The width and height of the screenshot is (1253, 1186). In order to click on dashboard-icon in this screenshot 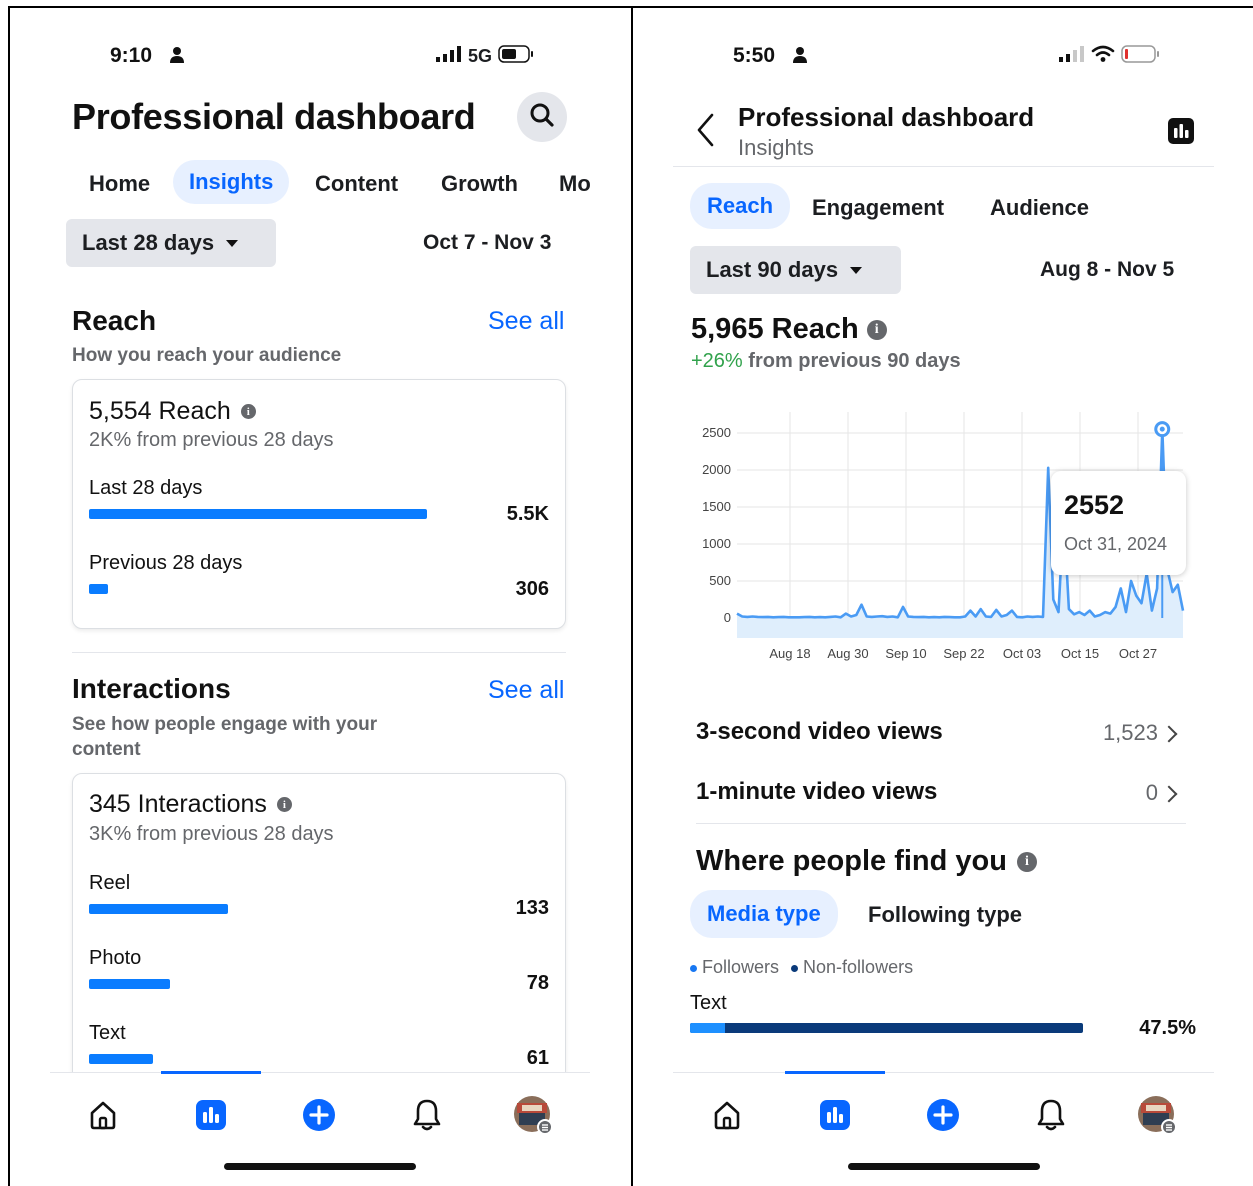, I will do `click(211, 1117)`.